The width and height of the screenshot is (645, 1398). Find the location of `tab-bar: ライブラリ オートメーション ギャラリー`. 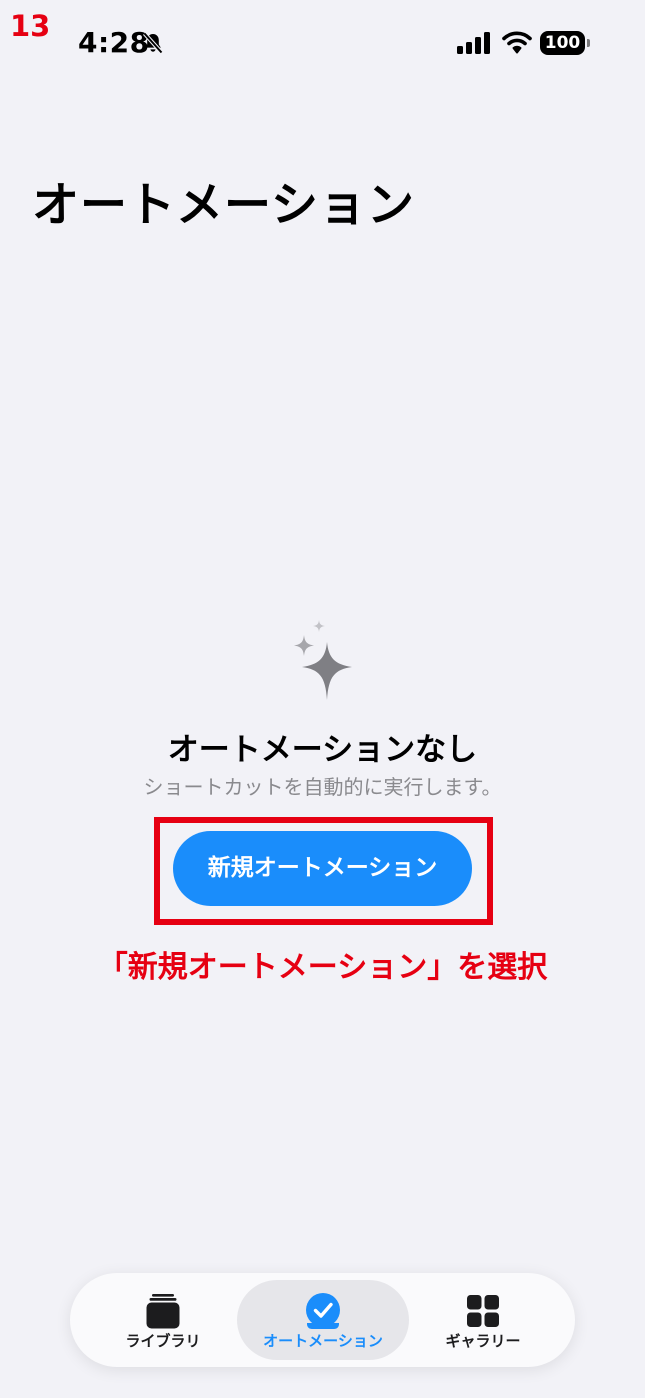

tab-bar: ライブラリ オートメーション ギャラリー is located at coordinates (322, 1320).